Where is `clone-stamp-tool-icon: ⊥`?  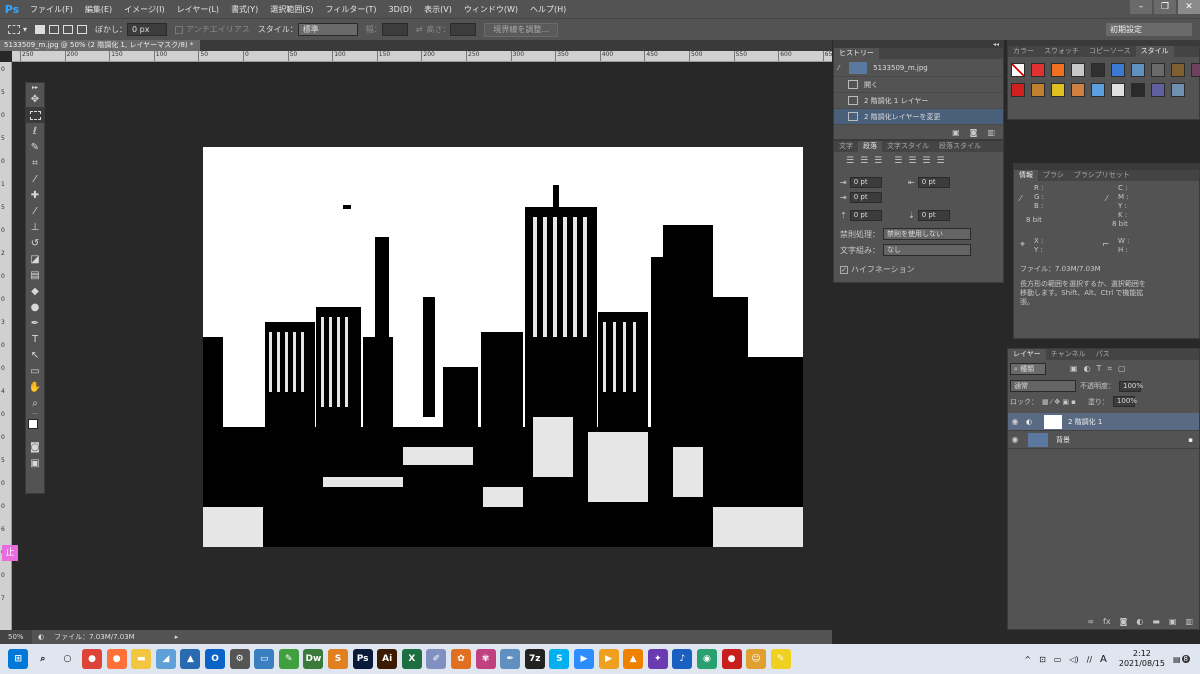 clone-stamp-tool-icon: ⊥ is located at coordinates (35, 227).